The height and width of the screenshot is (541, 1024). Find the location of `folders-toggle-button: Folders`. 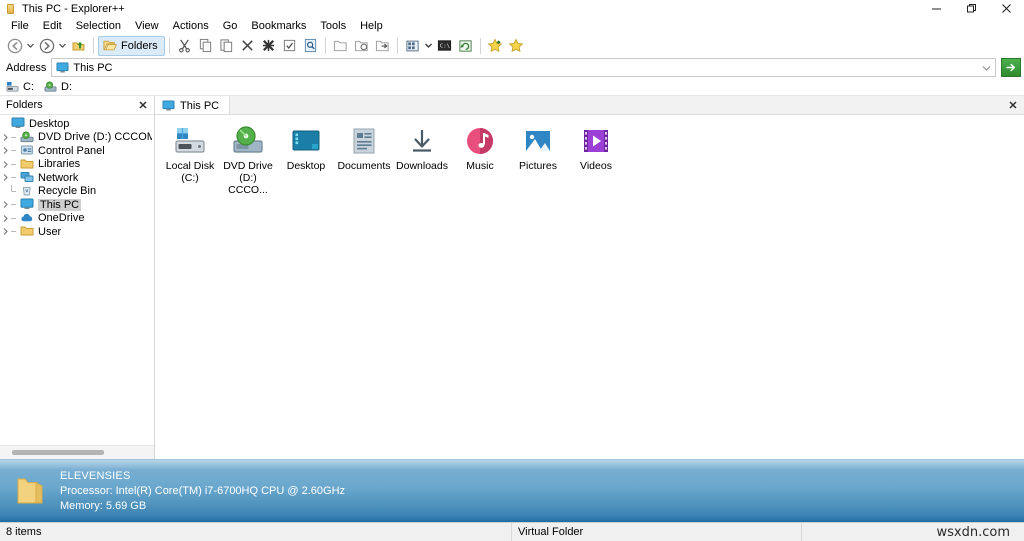

folders-toggle-button: Folders is located at coordinates (131, 45).